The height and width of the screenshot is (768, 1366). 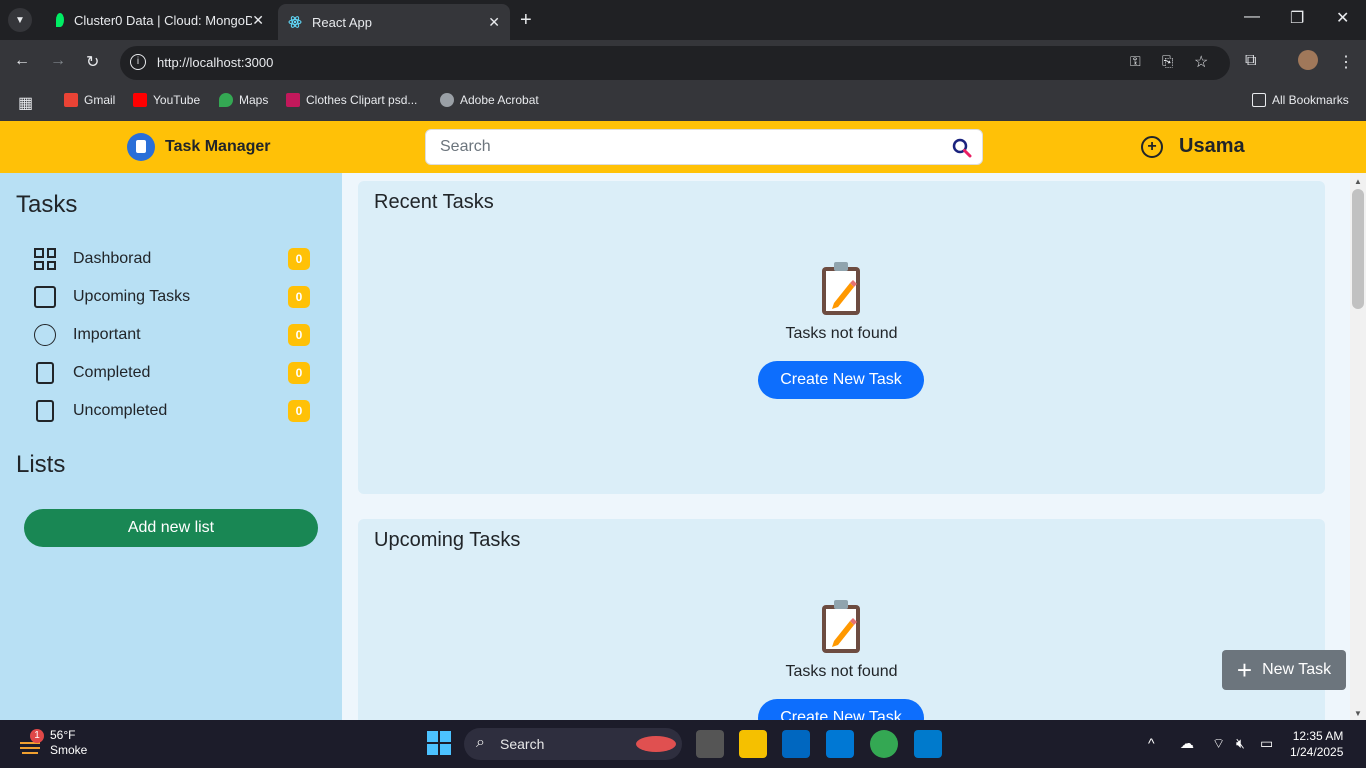 I want to click on battery-icon: ▭, so click(x=1266, y=743).